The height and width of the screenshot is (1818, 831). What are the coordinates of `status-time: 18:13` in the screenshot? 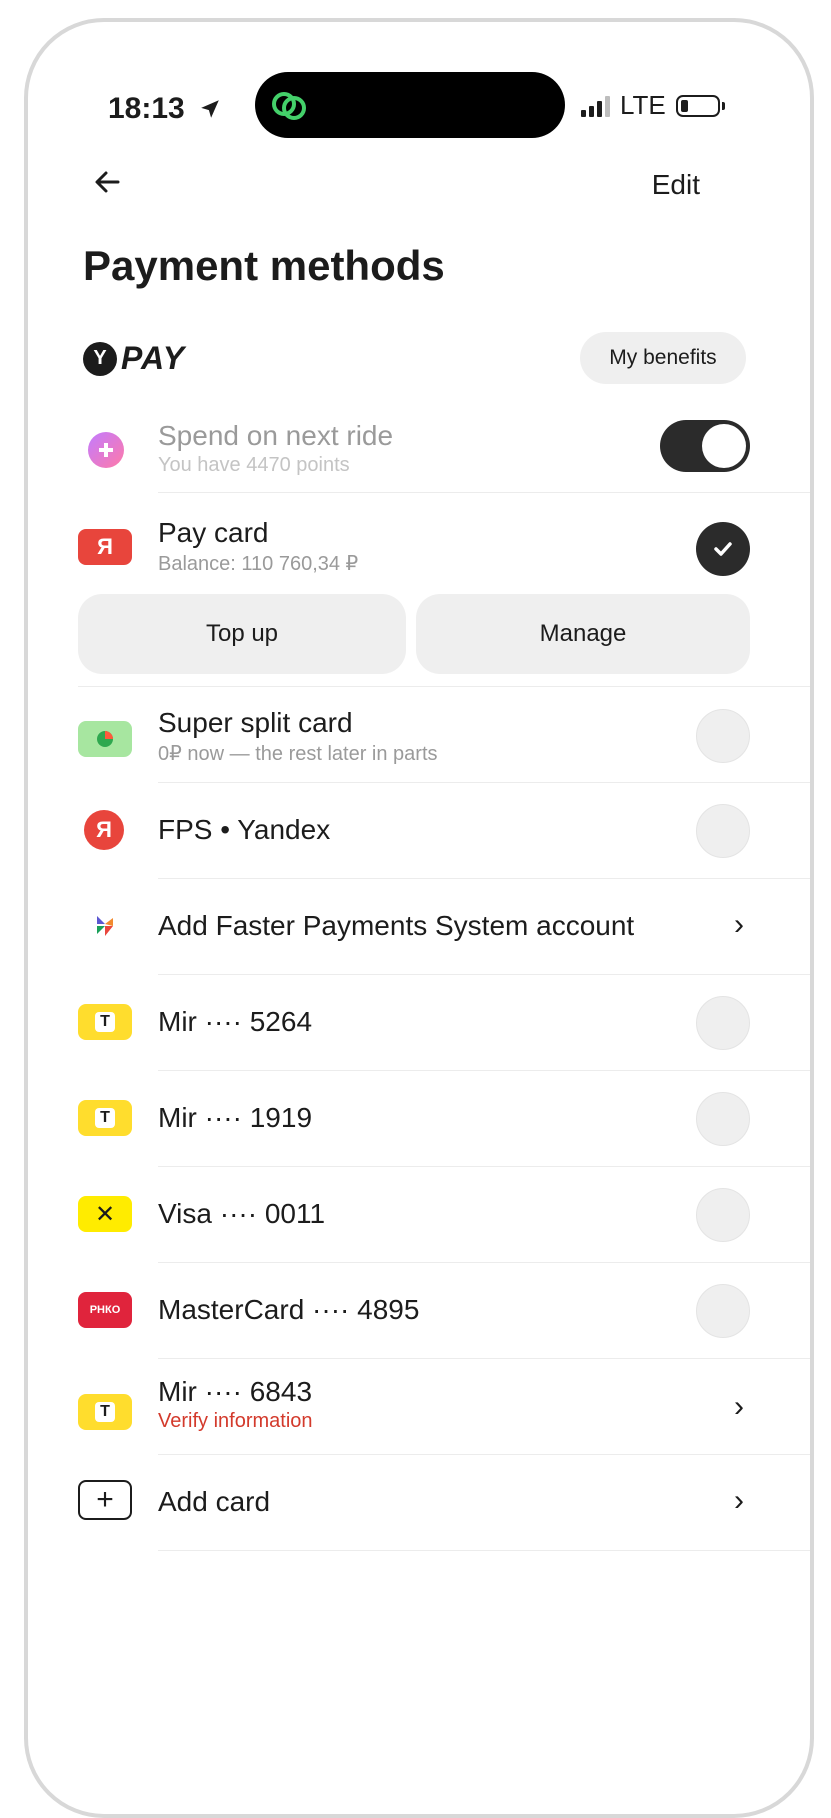 It's located at (164, 109).